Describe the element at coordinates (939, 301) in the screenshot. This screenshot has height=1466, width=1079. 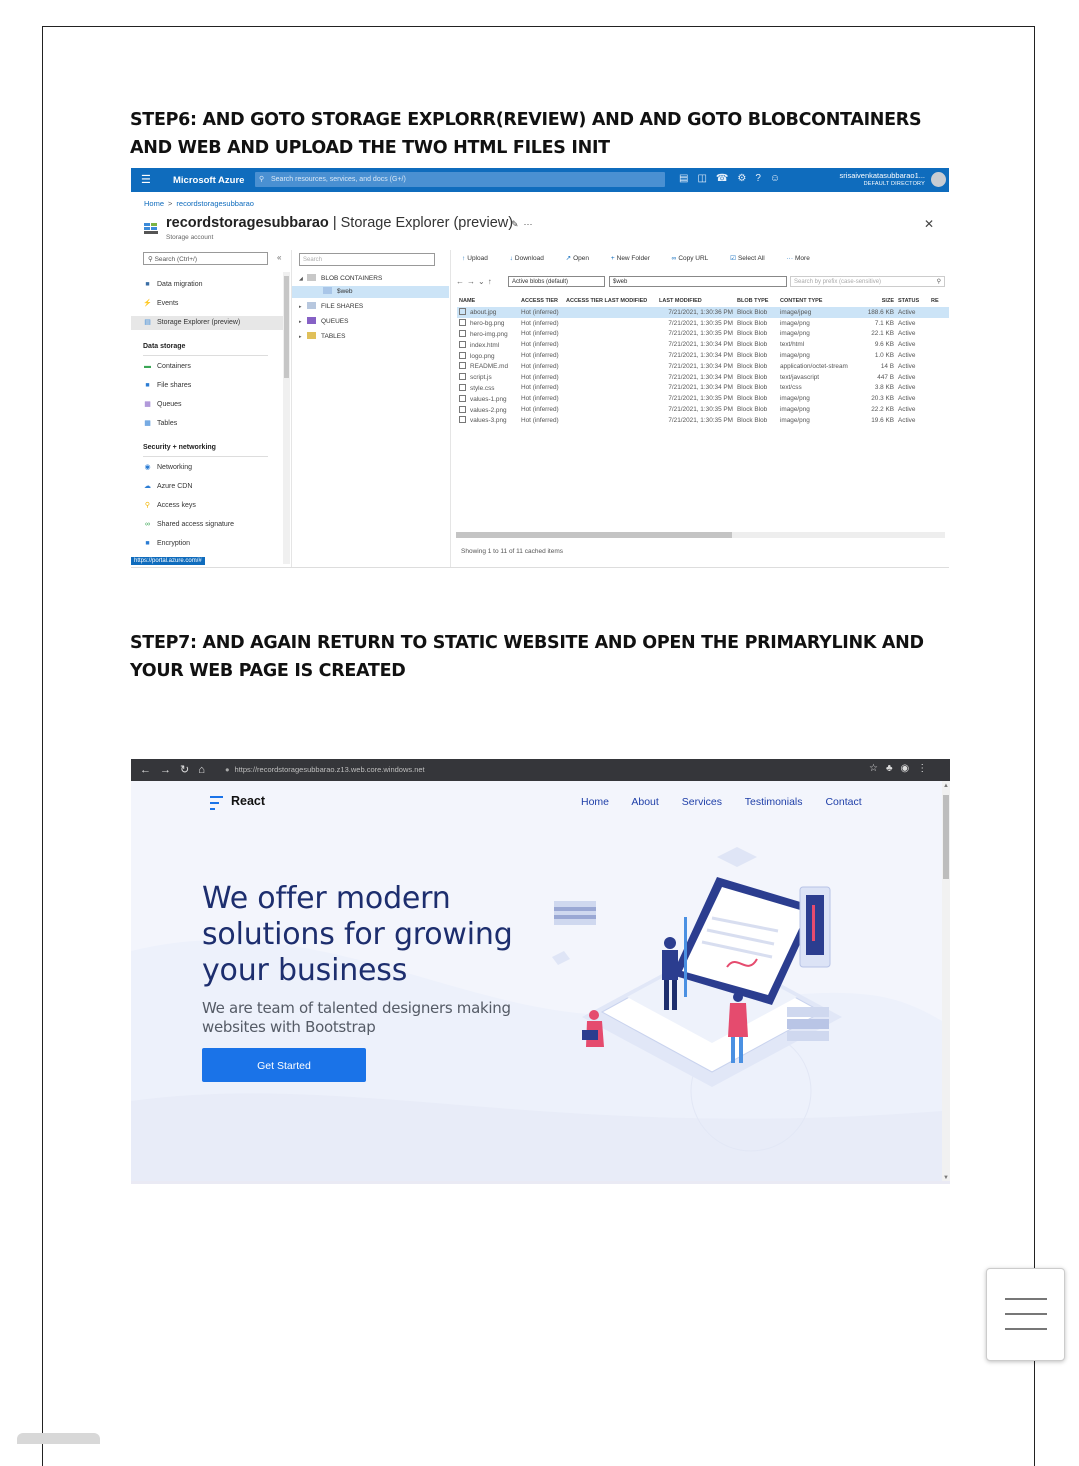
I see `column-header: RE` at that location.